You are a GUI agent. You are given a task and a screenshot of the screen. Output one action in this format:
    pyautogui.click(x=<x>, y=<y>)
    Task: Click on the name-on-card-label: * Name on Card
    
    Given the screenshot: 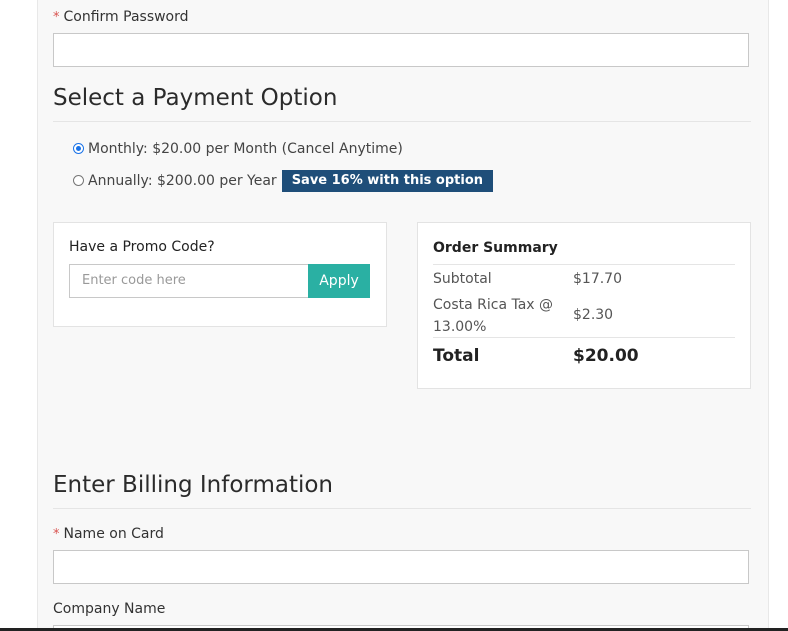 What is the action you would take?
    pyautogui.click(x=108, y=534)
    